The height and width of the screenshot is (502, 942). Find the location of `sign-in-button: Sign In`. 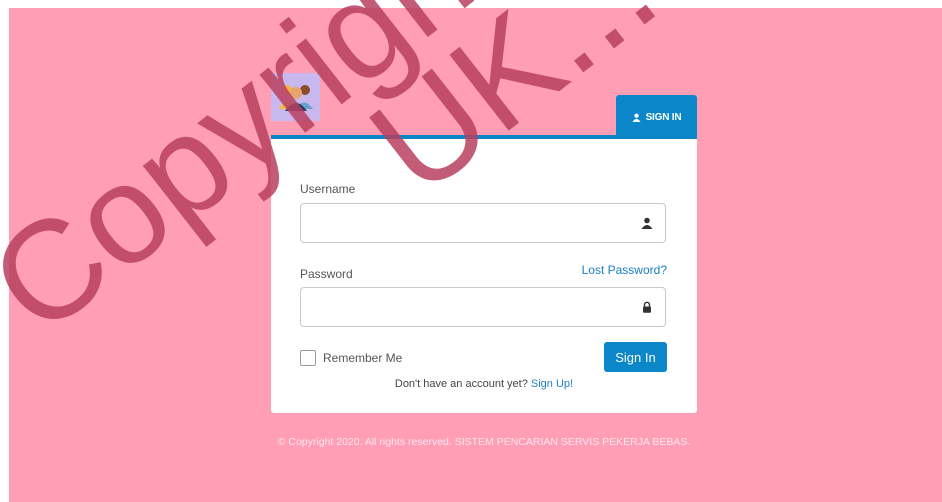

sign-in-button: Sign In is located at coordinates (635, 357).